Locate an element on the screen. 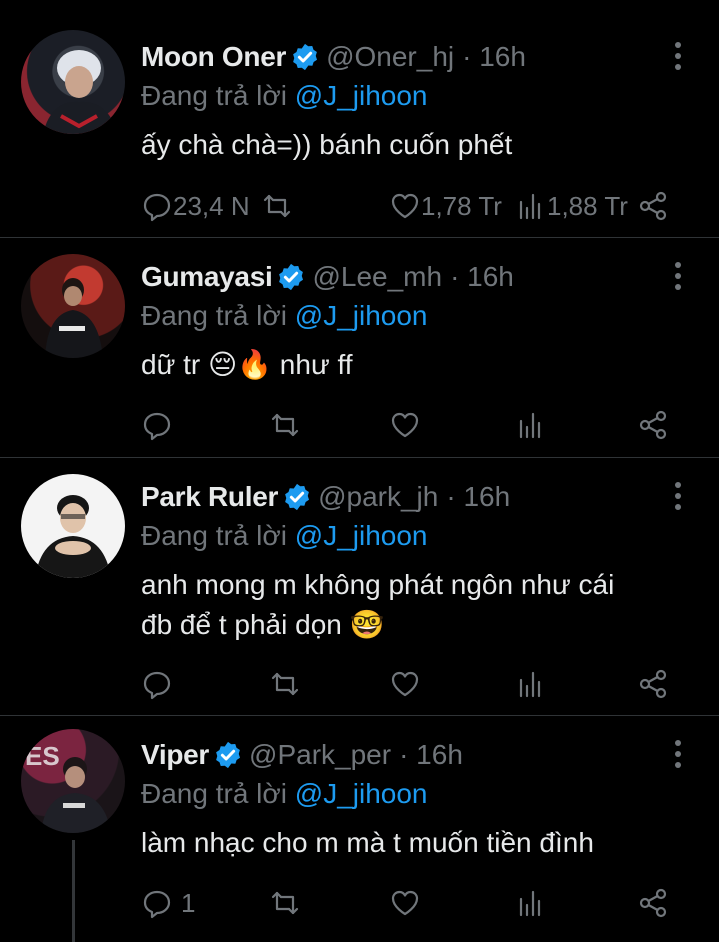 This screenshot has width=719, height=942. like-count: 1,78 Tr is located at coordinates (461, 205).